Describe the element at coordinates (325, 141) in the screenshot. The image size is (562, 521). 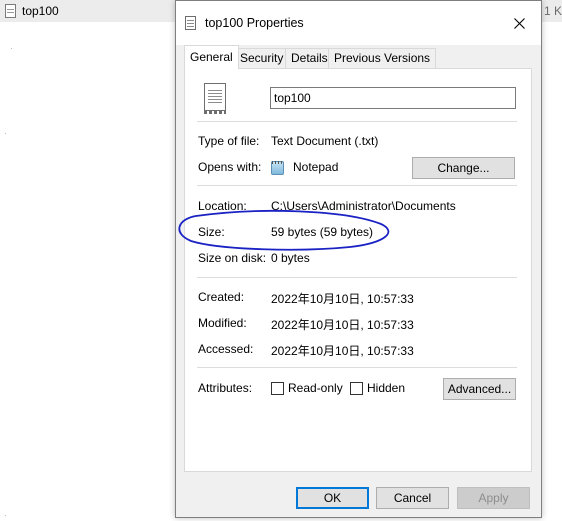
I see `type-of-file-value: Text Document (.txt)` at that location.